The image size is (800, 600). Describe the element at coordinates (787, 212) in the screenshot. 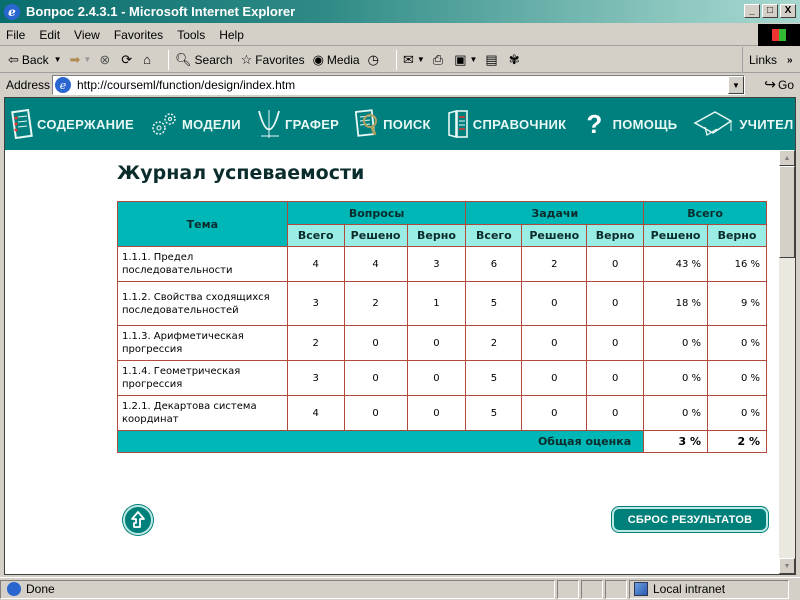

I see `scroll-thumb` at that location.